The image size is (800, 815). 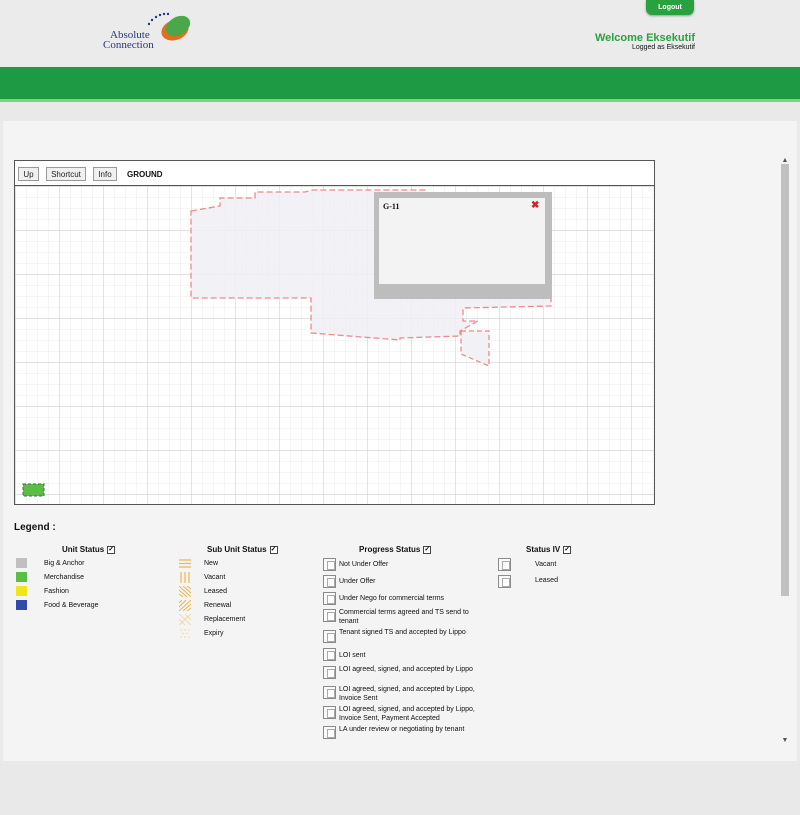 I want to click on logo: Absolute Connection, so click(x=150, y=32).